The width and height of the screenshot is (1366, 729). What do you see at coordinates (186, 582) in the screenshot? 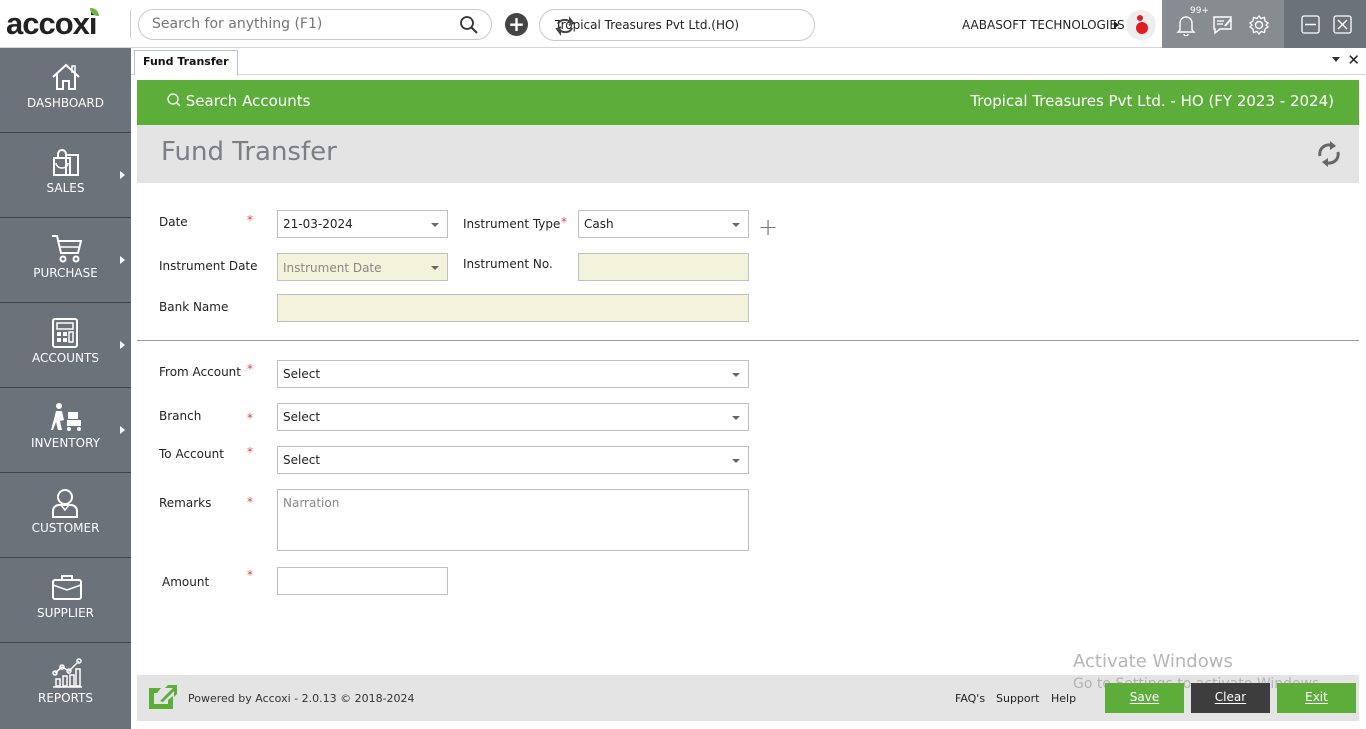
I see `amount-label: Amount` at bounding box center [186, 582].